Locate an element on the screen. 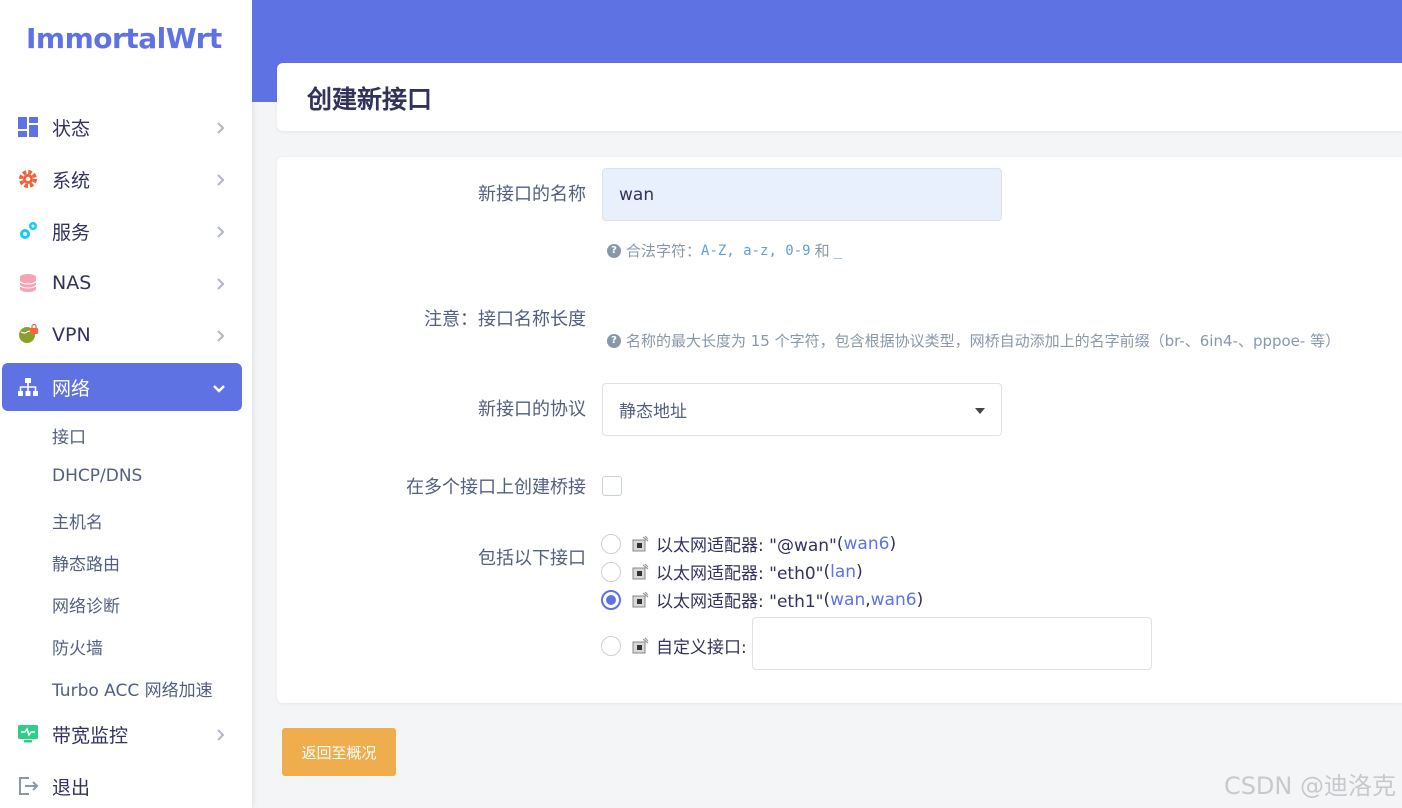  underscore-char: _ is located at coordinates (838, 250).